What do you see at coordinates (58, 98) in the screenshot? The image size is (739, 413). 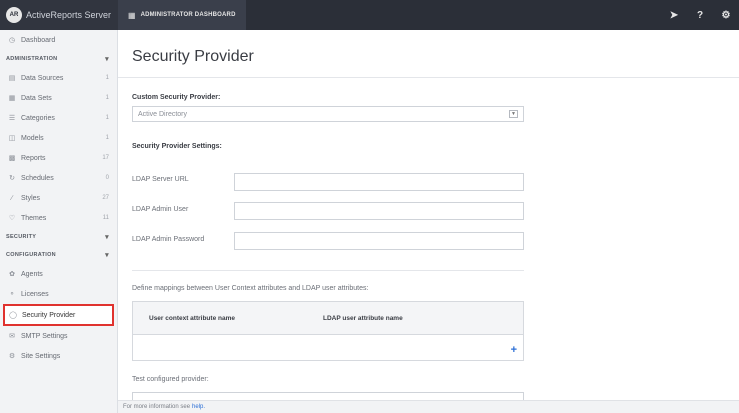 I see `sidebar-item-data-sets: ▦ Data Sets 1` at bounding box center [58, 98].